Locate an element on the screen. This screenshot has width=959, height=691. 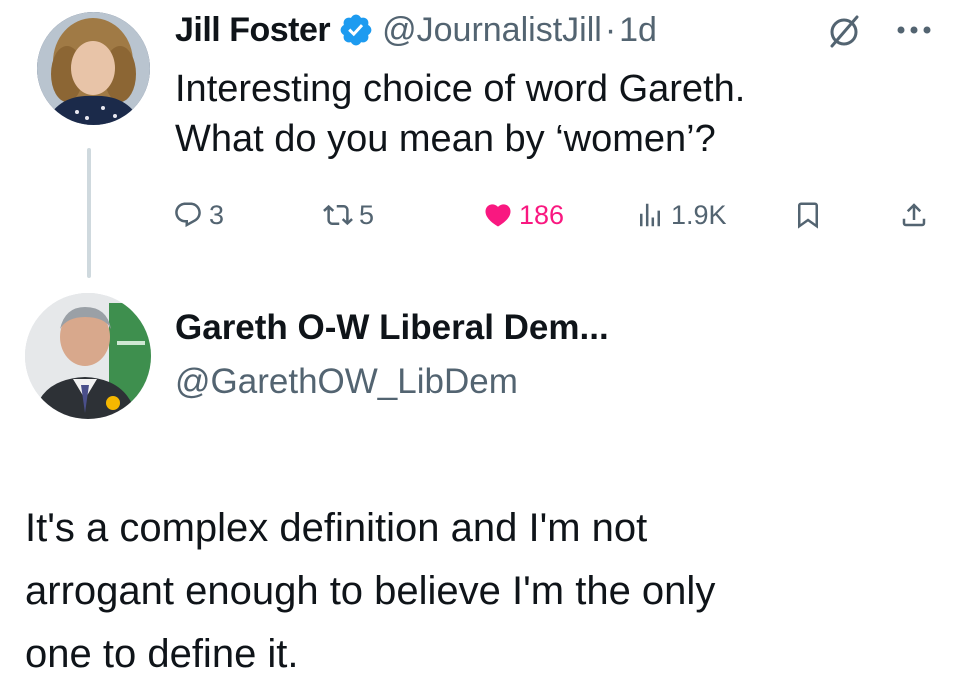
like-button: 186 is located at coordinates (523, 215).